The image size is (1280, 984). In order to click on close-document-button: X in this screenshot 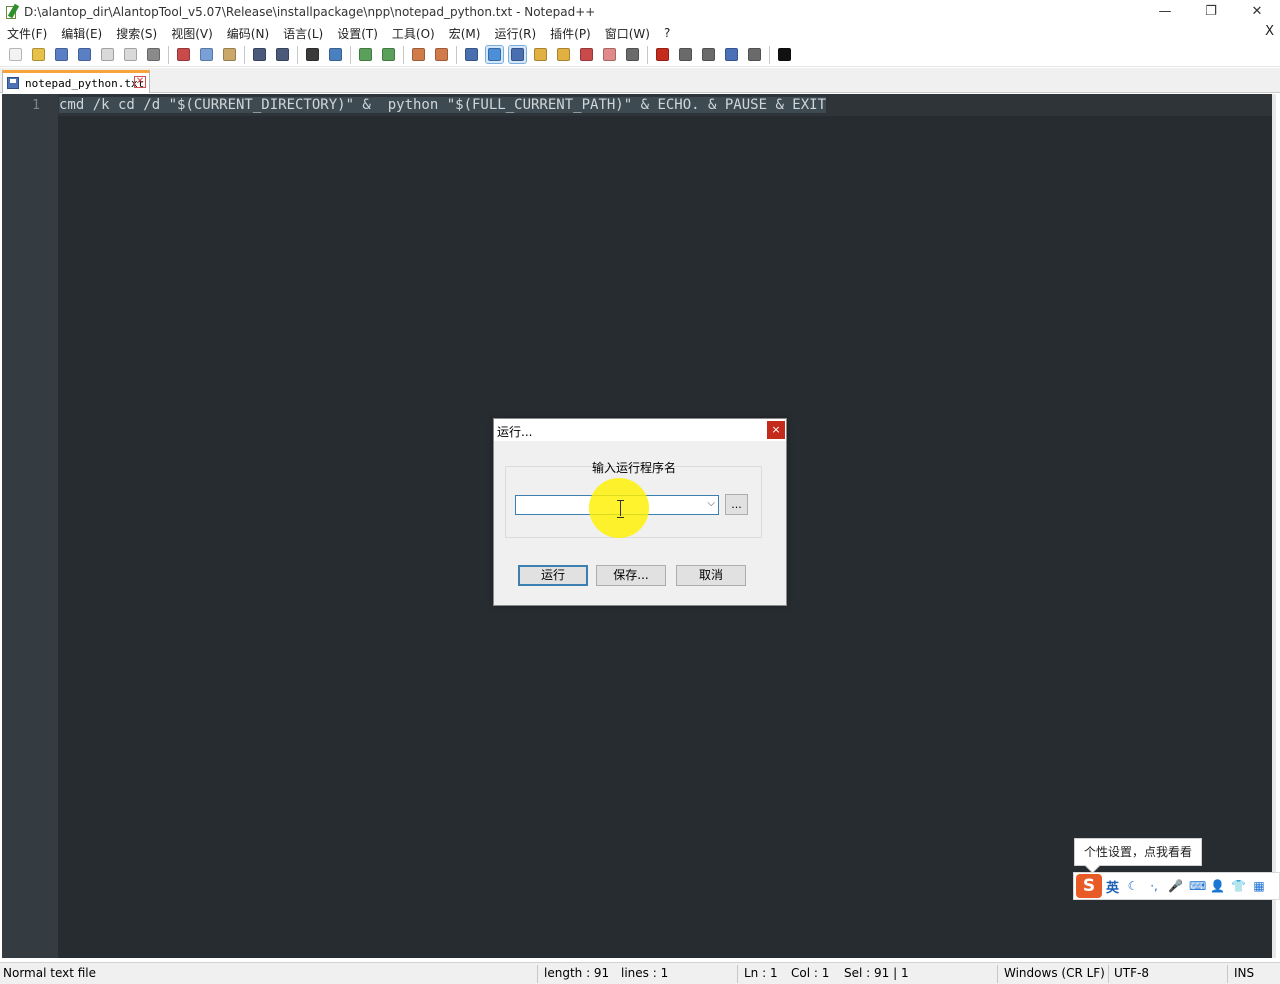, I will do `click(1269, 31)`.